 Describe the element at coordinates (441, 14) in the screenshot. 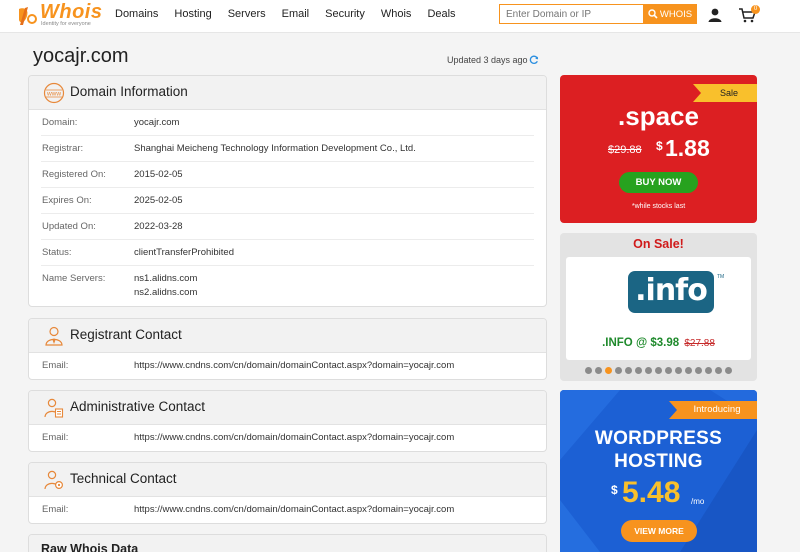

I see `nav-deals: Deals` at that location.